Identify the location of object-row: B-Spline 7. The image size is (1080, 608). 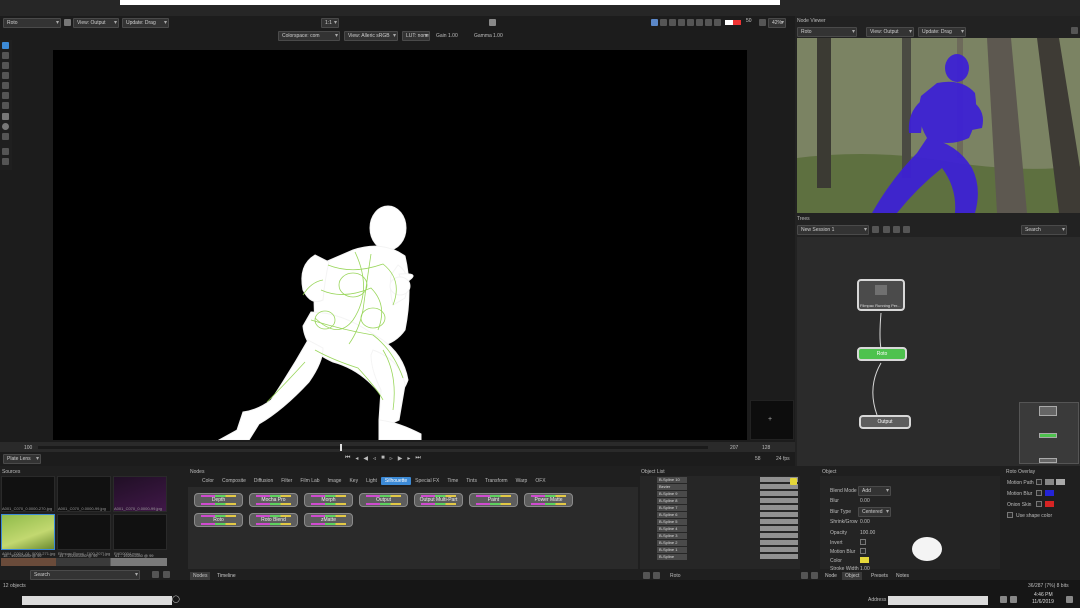
(672, 508).